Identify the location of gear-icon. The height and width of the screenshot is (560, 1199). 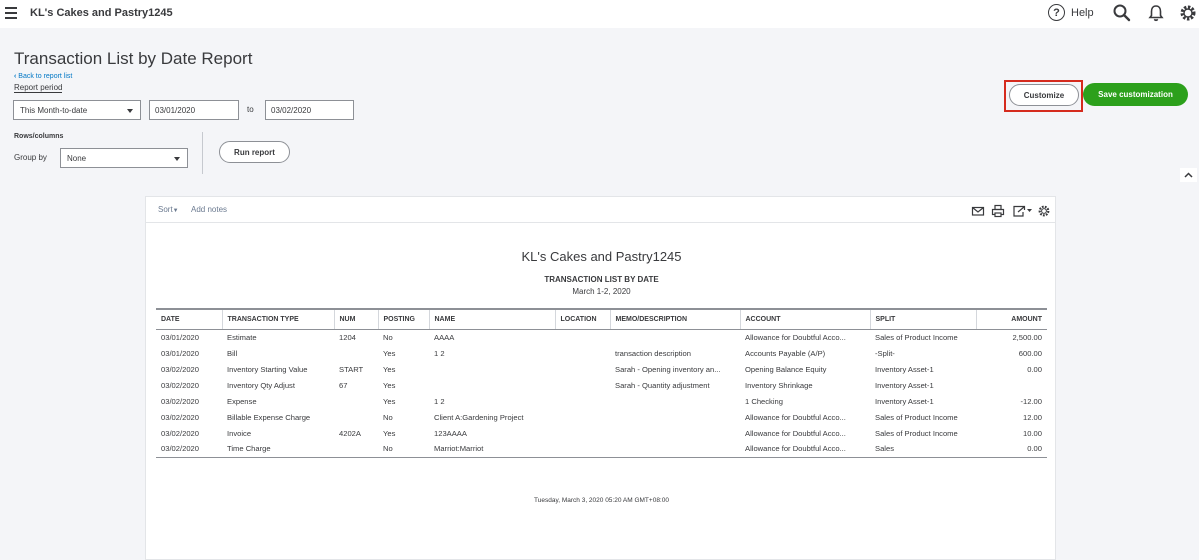
(1188, 13).